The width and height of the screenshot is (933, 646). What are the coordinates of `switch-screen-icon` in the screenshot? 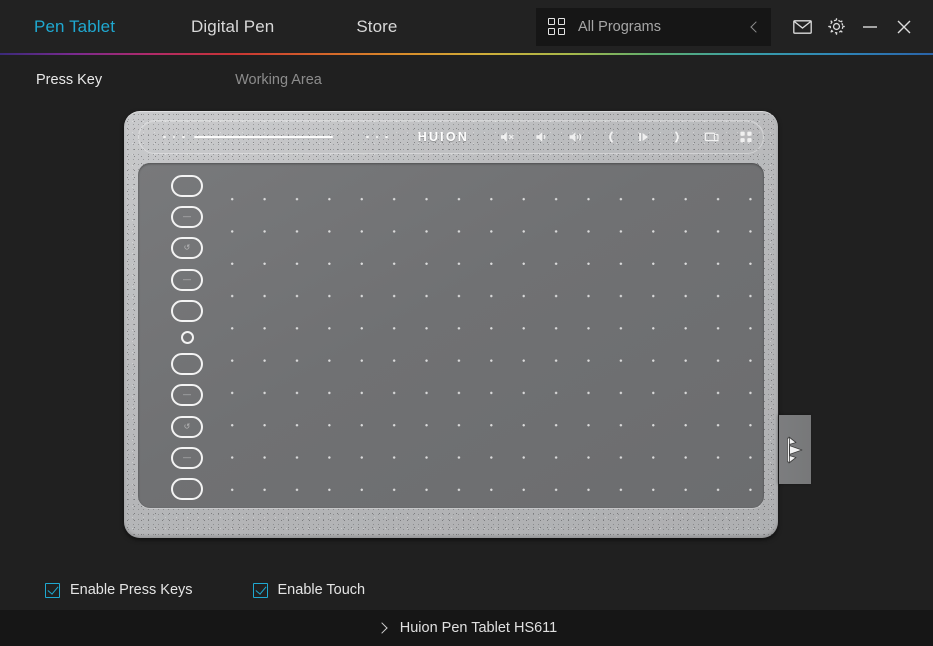 It's located at (711, 137).